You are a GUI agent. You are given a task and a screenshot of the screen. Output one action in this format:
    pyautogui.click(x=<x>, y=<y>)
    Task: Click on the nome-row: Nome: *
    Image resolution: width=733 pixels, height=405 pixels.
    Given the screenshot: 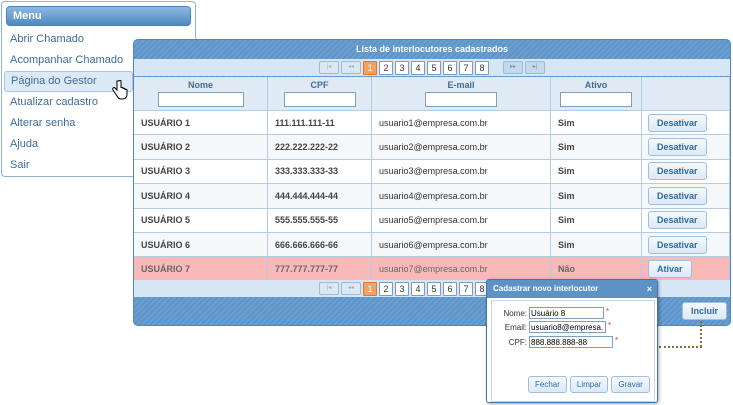 What is the action you would take?
    pyautogui.click(x=550, y=313)
    